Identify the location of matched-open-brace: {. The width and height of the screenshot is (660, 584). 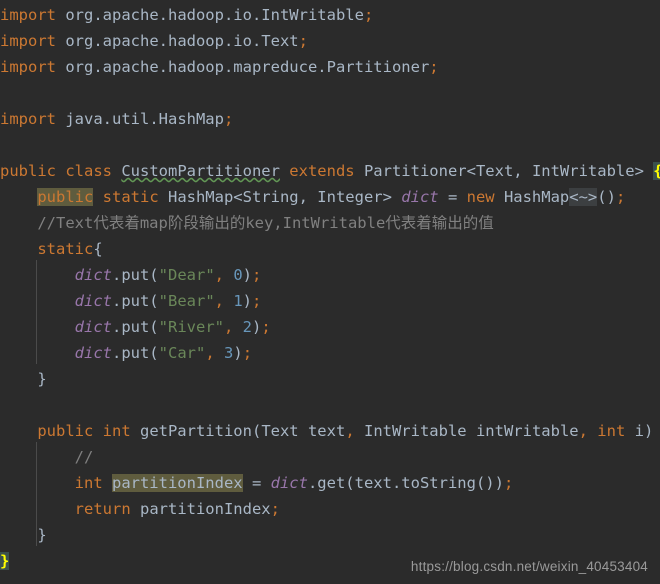
(656, 171).